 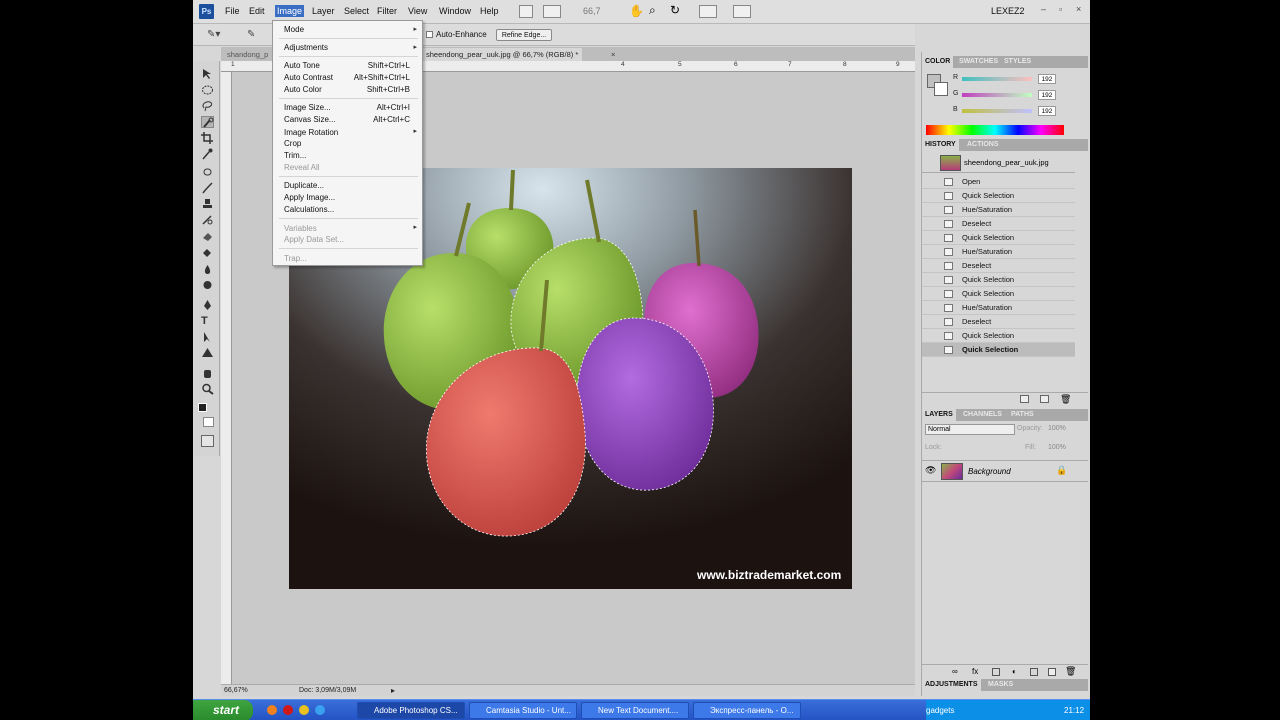 What do you see at coordinates (1052, 672) in the screenshot?
I see `new-layer-icon` at bounding box center [1052, 672].